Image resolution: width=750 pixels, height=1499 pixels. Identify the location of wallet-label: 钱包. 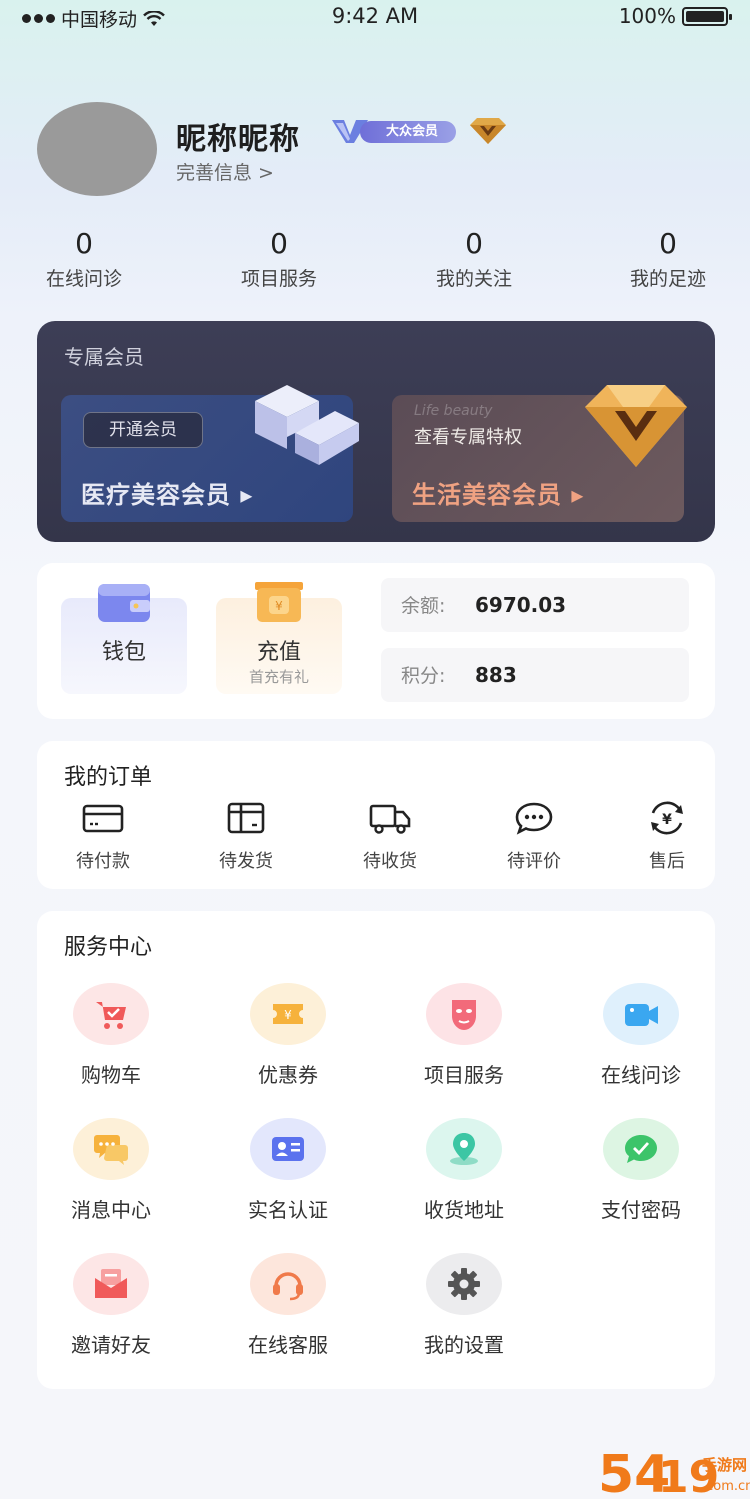
(123, 652).